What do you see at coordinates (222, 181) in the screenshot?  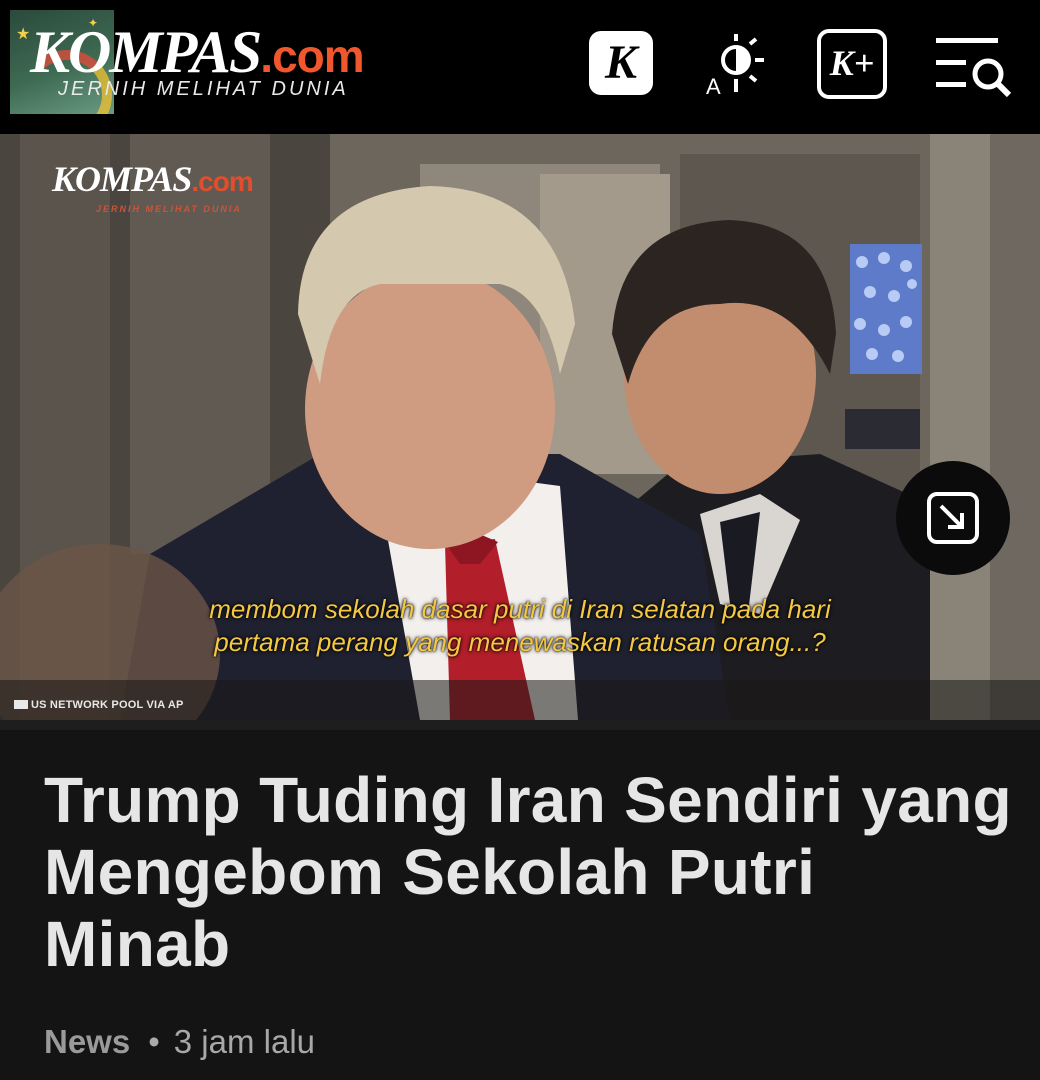 I see `watermark-suffix: .com` at bounding box center [222, 181].